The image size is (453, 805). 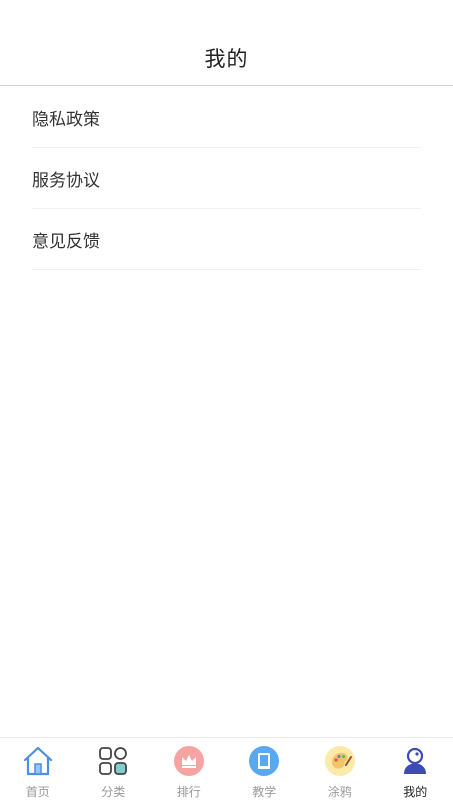 I want to click on bottom-tab-bar: 首页 分类 排行 教学 涂鸦 我的, so click(x=226, y=771).